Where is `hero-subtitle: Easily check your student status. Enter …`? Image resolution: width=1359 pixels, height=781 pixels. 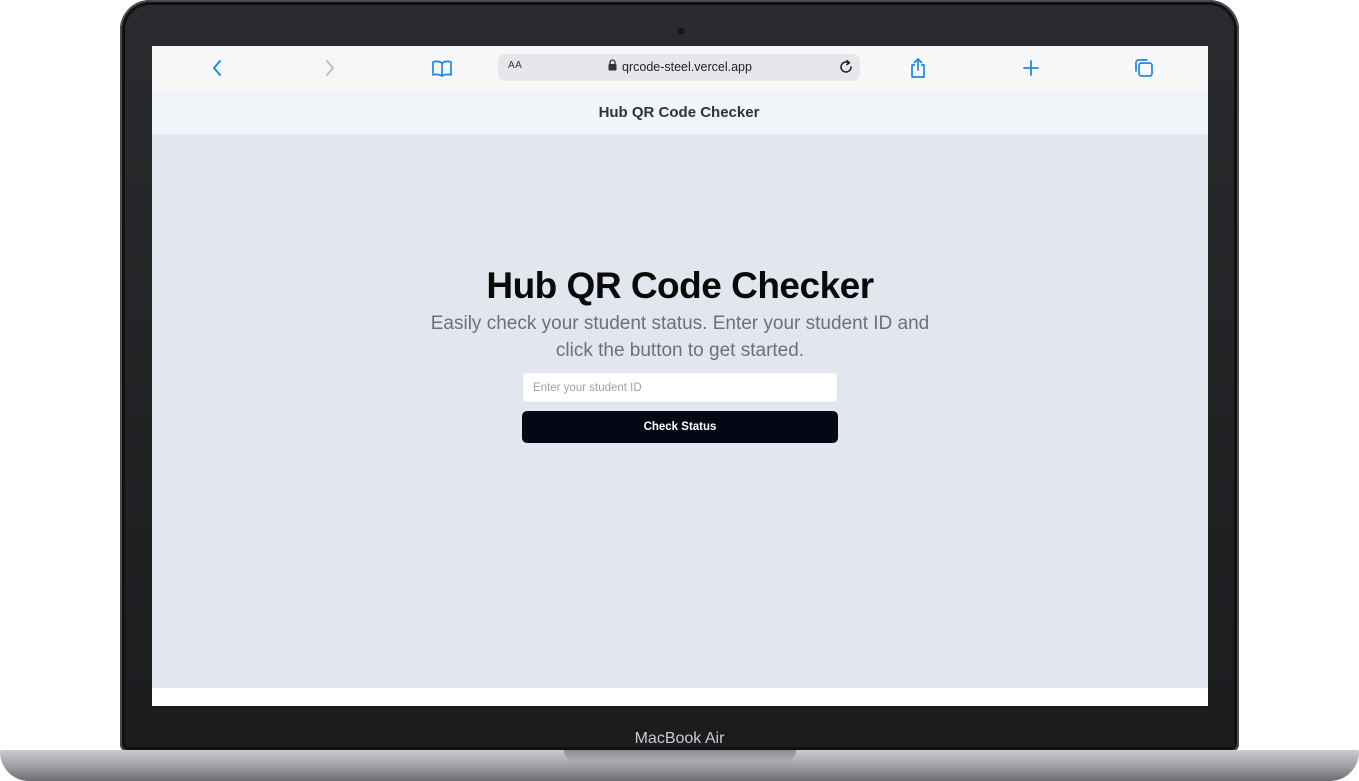
hero-subtitle: Easily check your student status. Enter … is located at coordinates (680, 337).